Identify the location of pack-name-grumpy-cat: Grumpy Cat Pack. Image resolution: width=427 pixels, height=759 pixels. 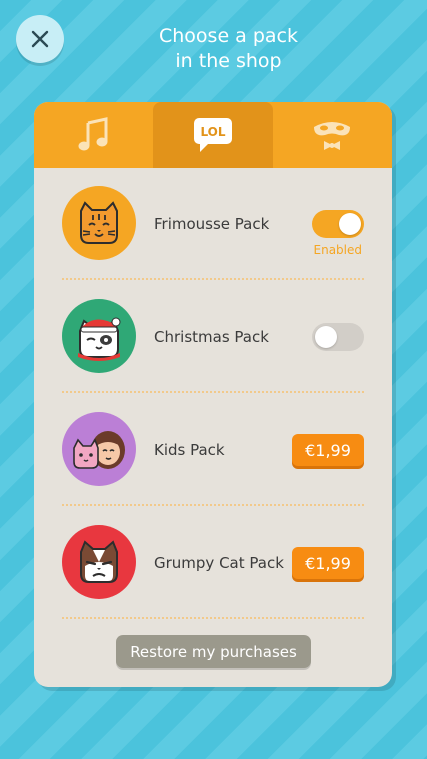
(219, 562).